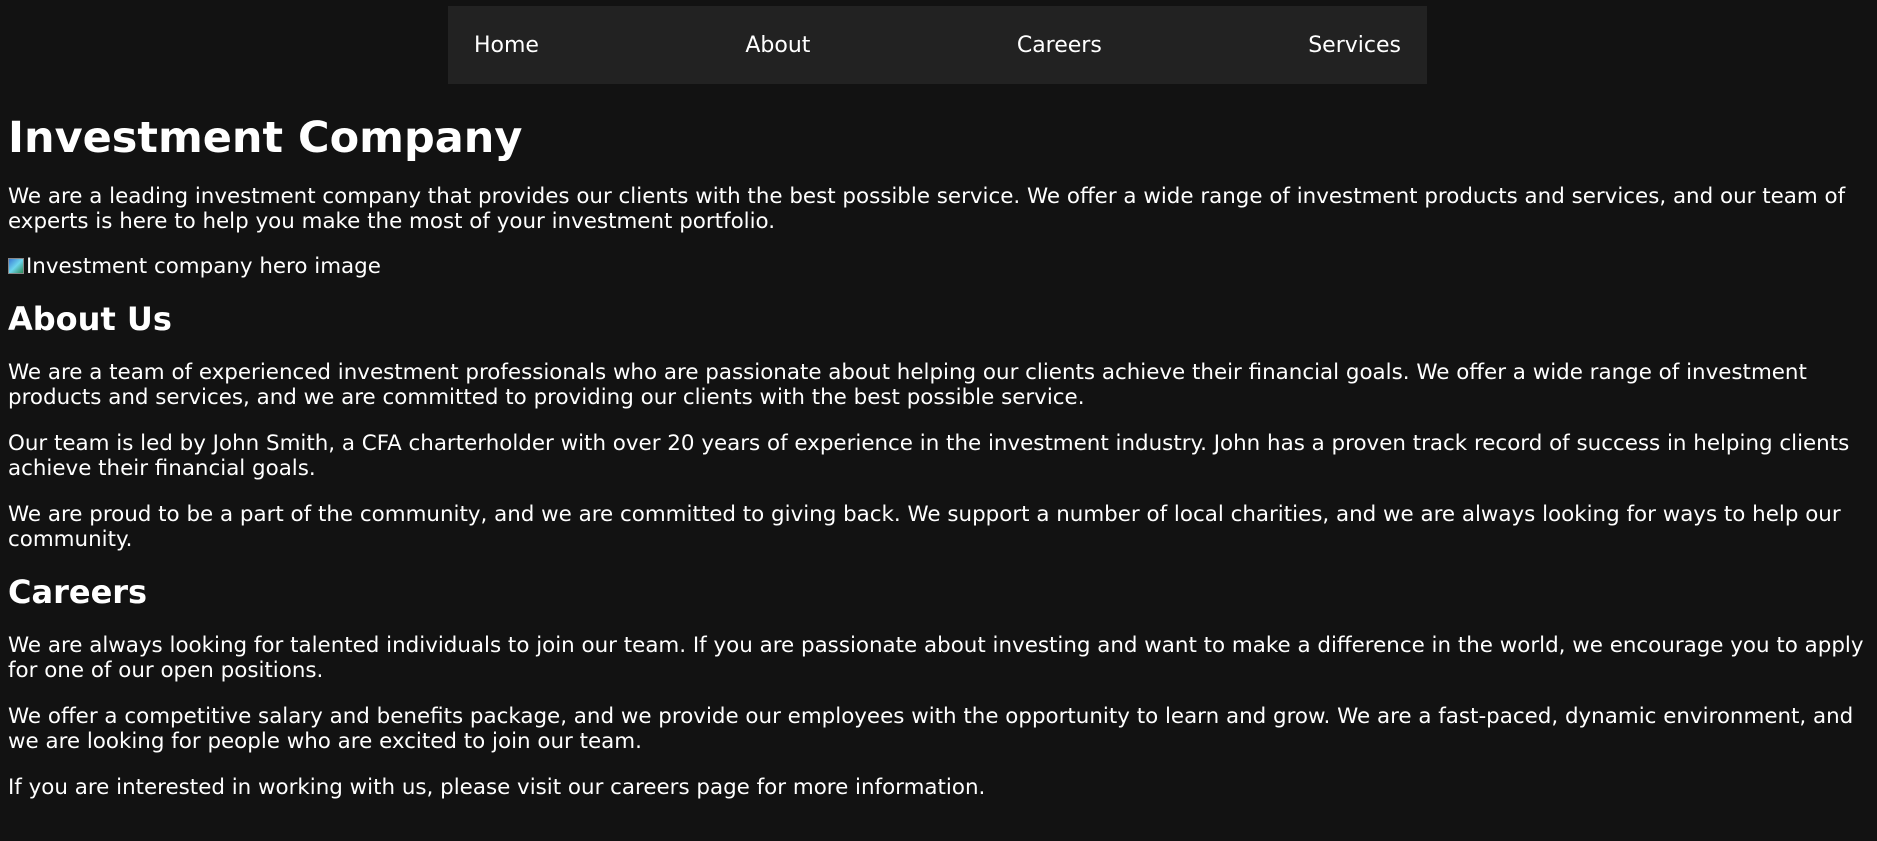  What do you see at coordinates (777, 45) in the screenshot?
I see `nav-link-about: About` at bounding box center [777, 45].